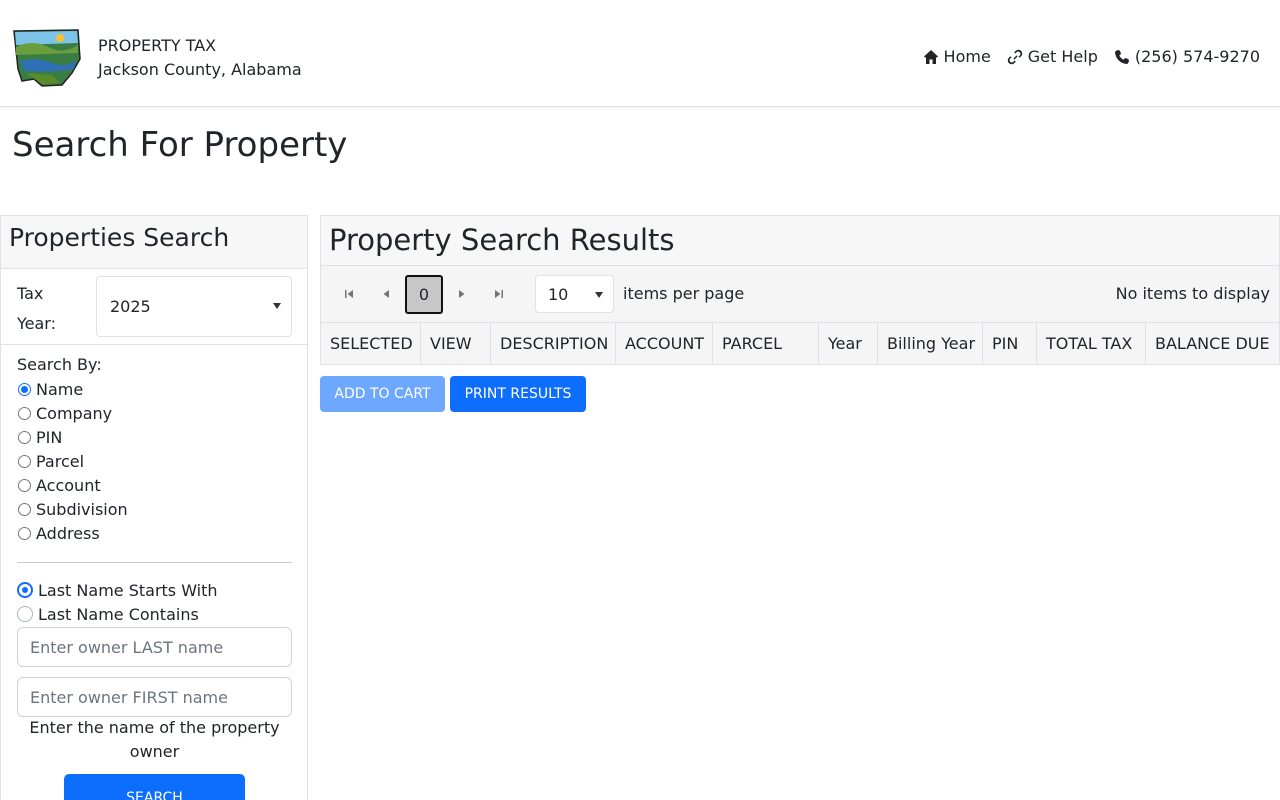 Image resolution: width=1280 pixels, height=800 pixels. Describe the element at coordinates (371, 343) in the screenshot. I see `column-selected: SELECTED` at that location.